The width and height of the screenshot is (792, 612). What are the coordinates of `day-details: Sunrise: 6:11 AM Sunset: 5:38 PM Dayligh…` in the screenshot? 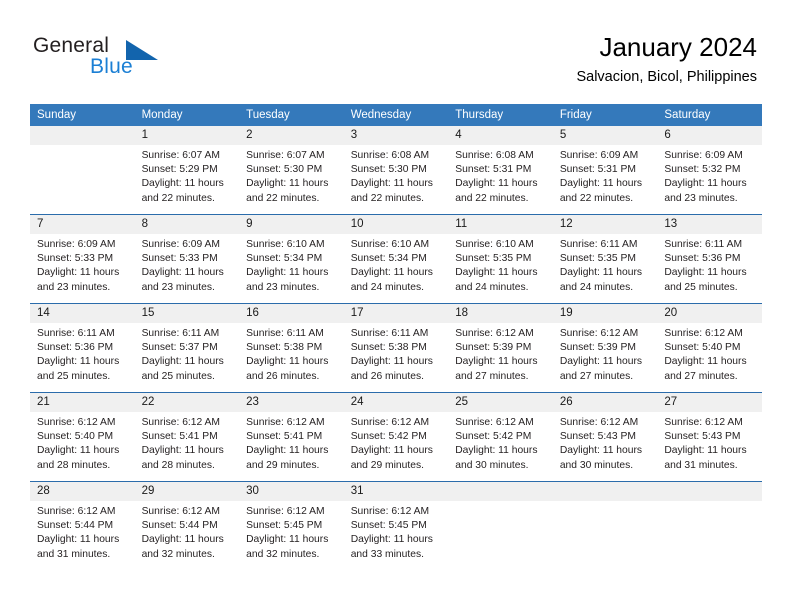 It's located at (396, 353).